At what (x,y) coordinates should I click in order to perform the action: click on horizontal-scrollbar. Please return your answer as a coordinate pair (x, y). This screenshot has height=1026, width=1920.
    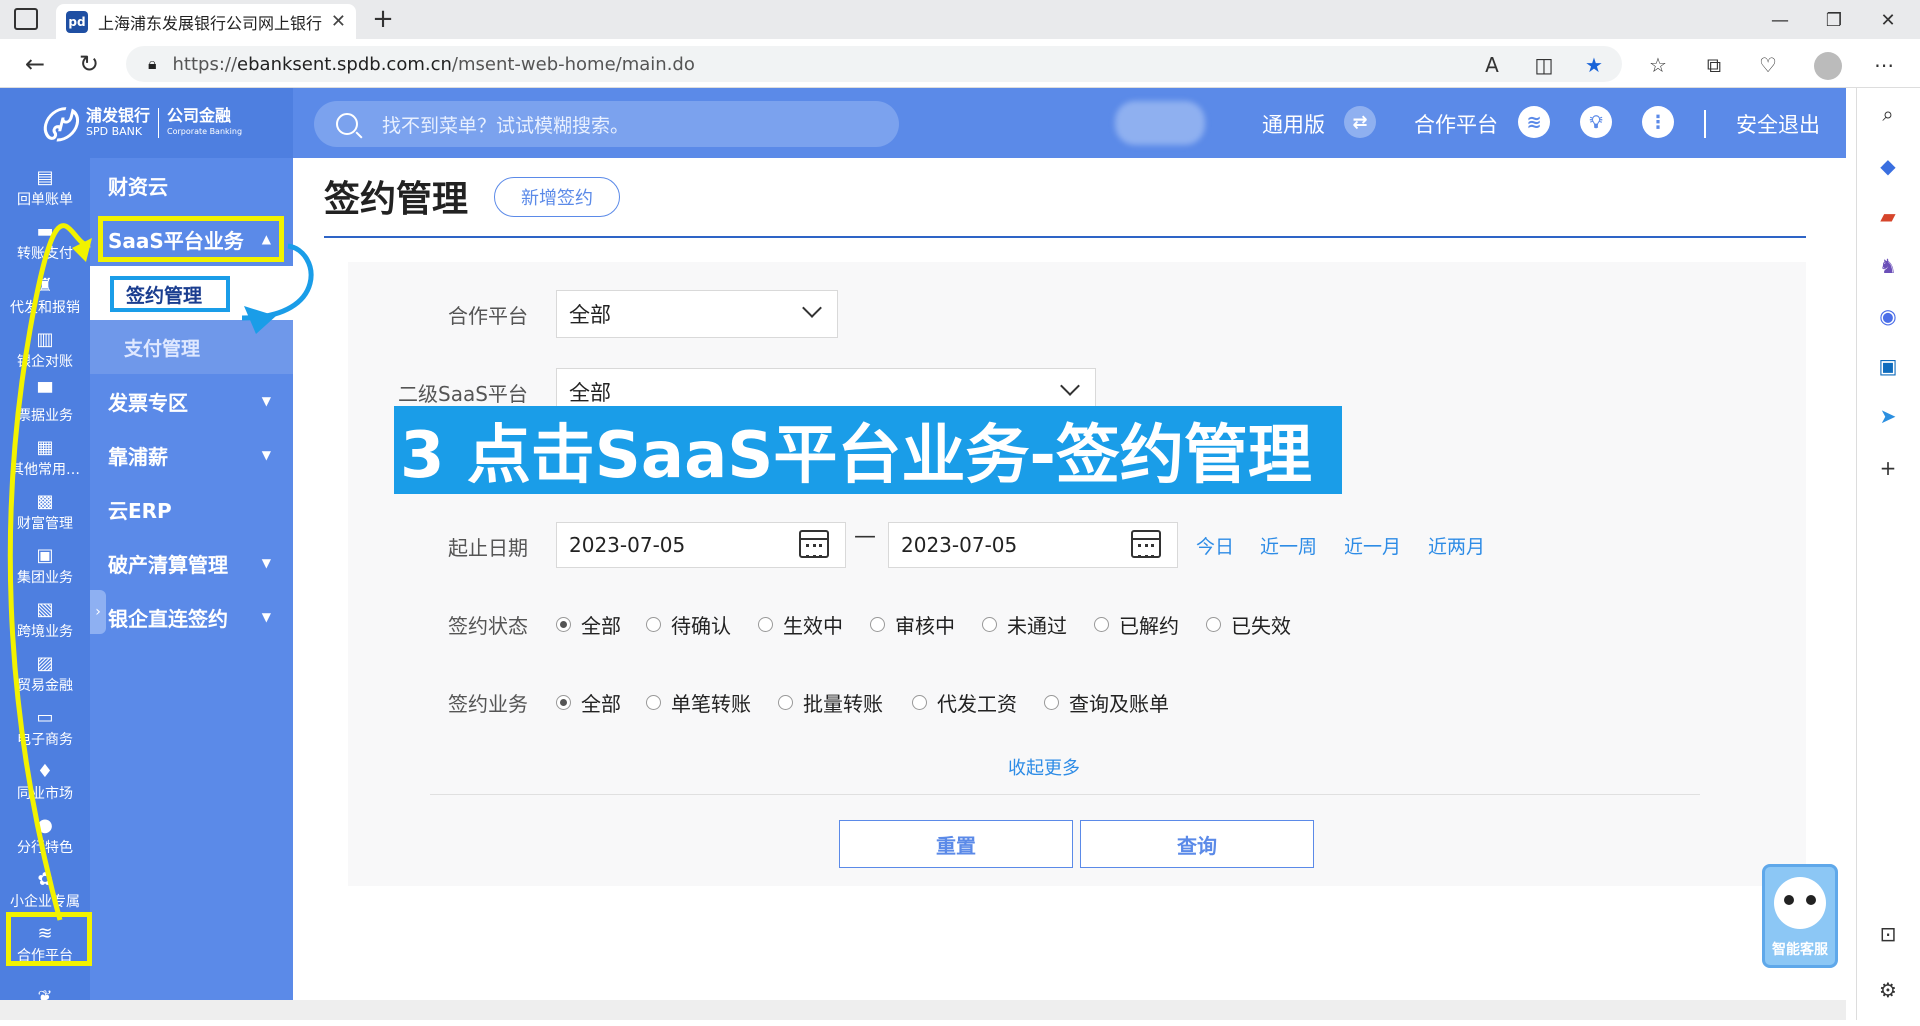
    Looking at the image, I should click on (923, 1010).